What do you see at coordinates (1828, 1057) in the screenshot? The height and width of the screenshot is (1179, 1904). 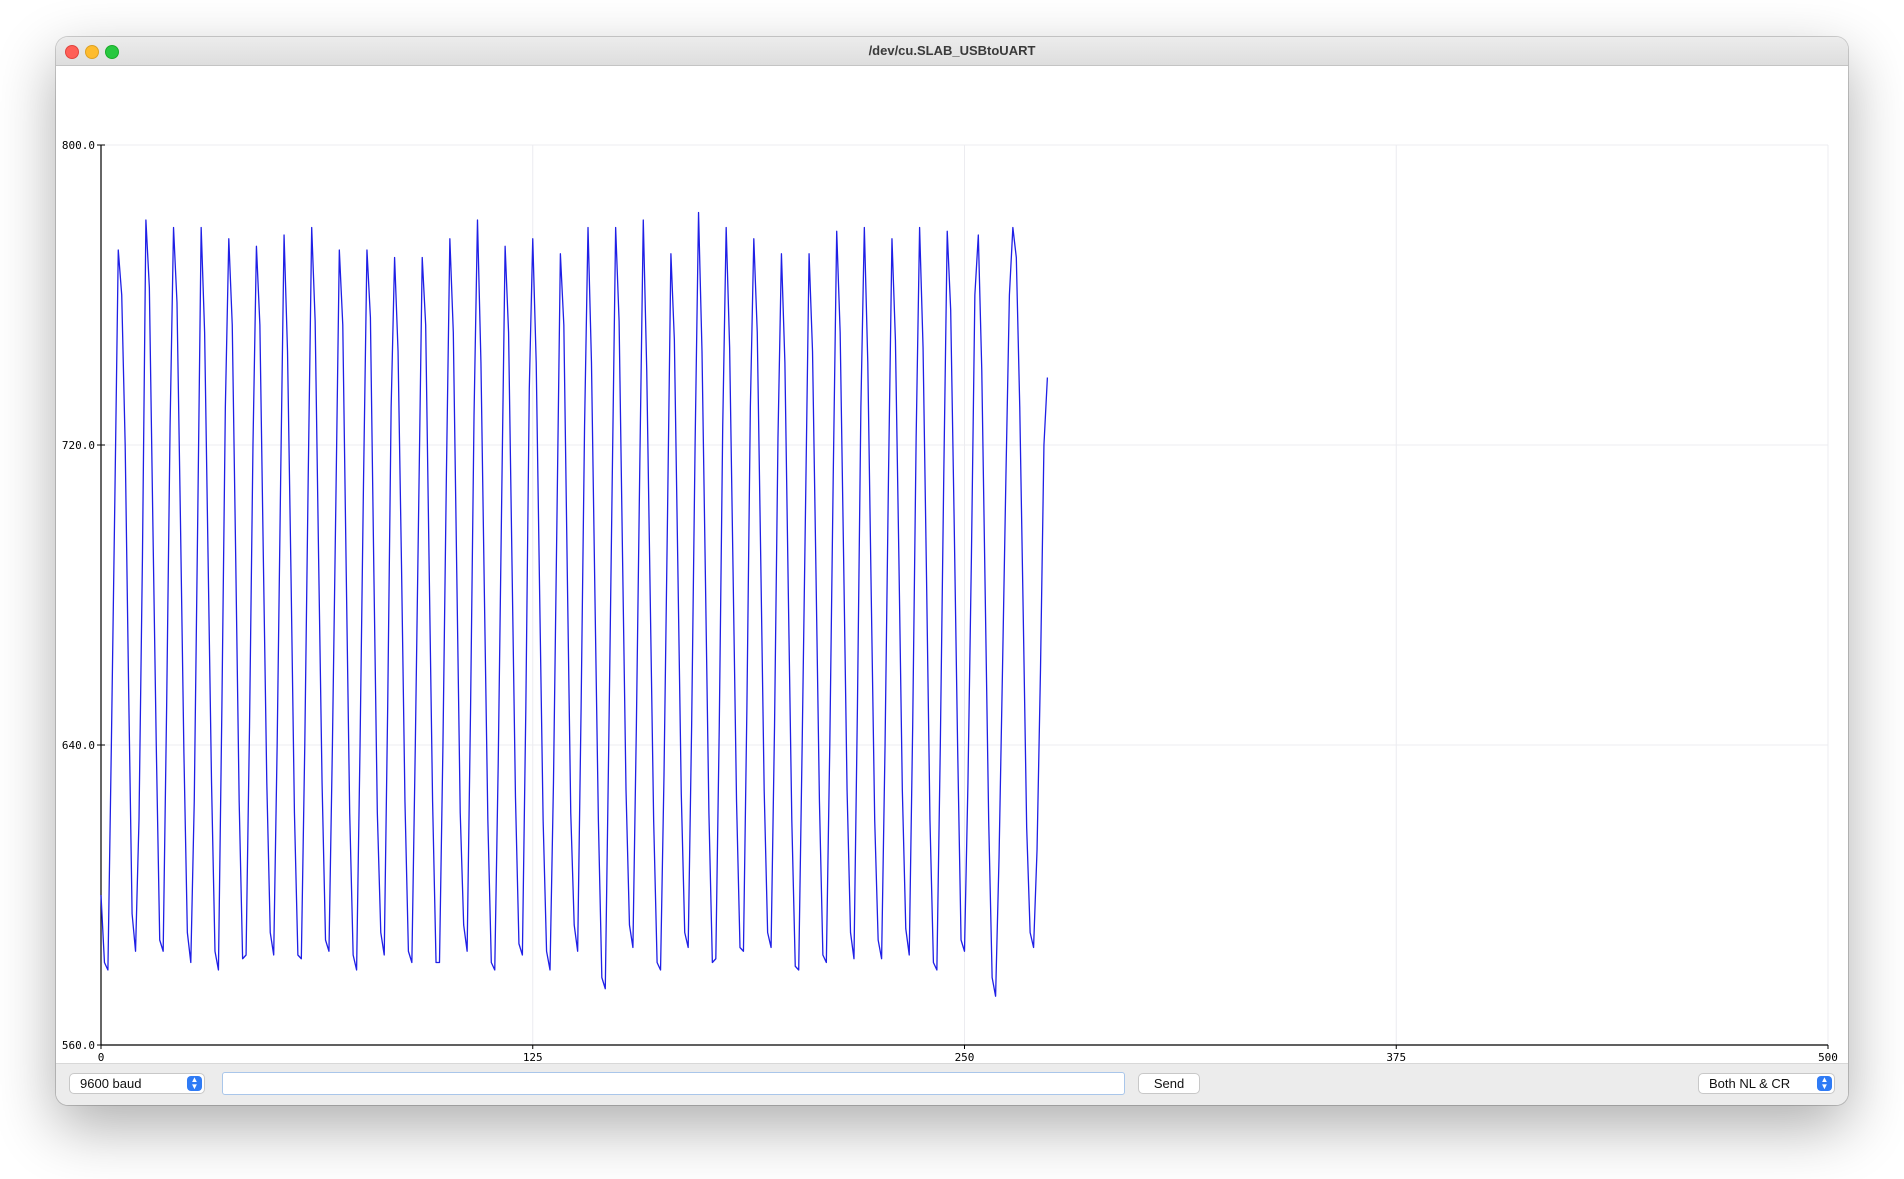 I see `x-tick-label: 500` at bounding box center [1828, 1057].